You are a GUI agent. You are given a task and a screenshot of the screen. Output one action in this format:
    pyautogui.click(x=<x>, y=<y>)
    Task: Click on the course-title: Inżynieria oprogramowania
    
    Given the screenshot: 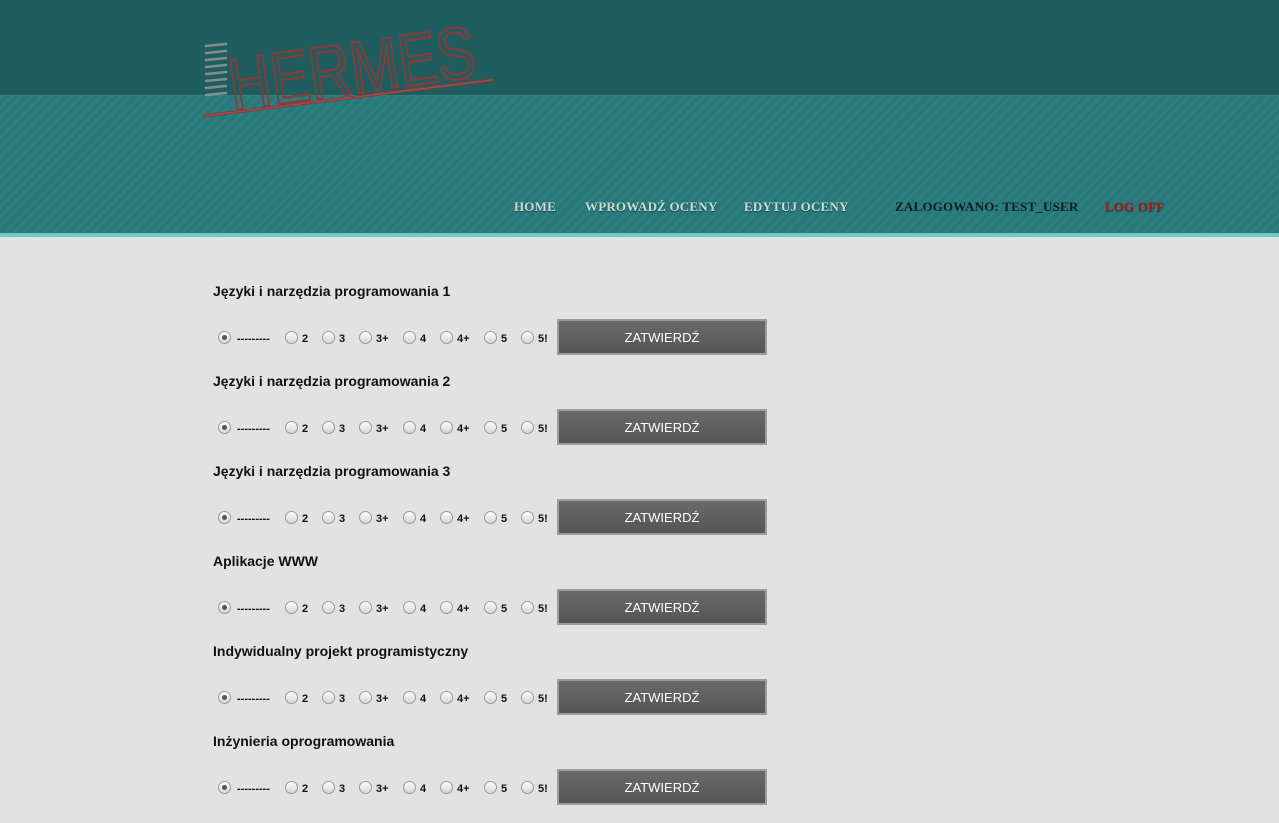 What is the action you would take?
    pyautogui.click(x=304, y=741)
    